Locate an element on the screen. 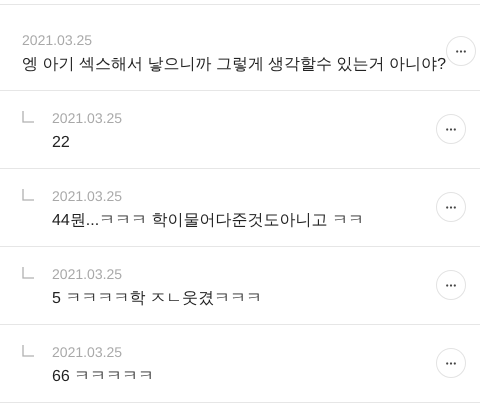 This screenshot has width=480, height=408. comment-text: 엥 아기 섹스해서 낳으니까 그렇게 생각할수 있는거 아니야? is located at coordinates (234, 65).